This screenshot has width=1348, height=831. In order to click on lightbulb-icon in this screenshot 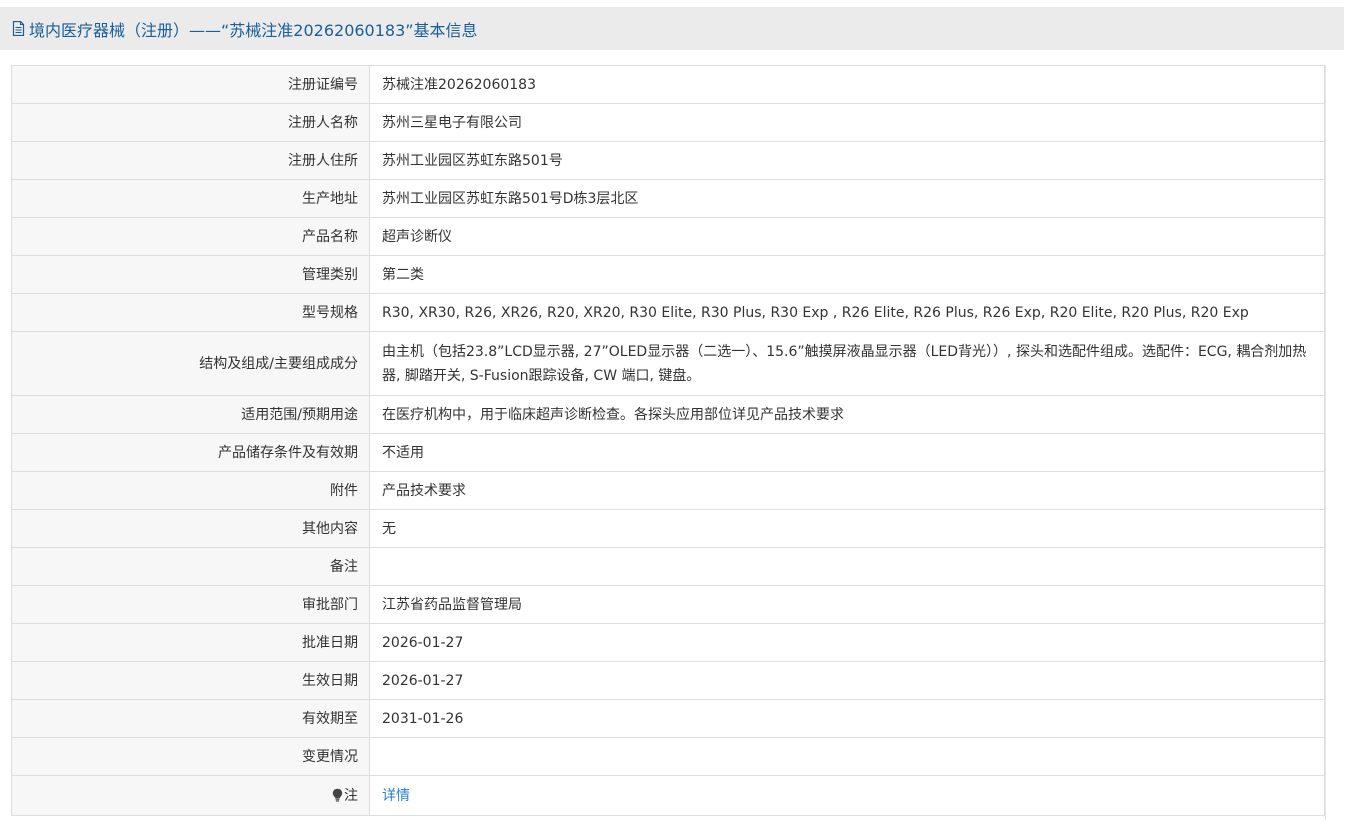, I will do `click(337, 794)`.